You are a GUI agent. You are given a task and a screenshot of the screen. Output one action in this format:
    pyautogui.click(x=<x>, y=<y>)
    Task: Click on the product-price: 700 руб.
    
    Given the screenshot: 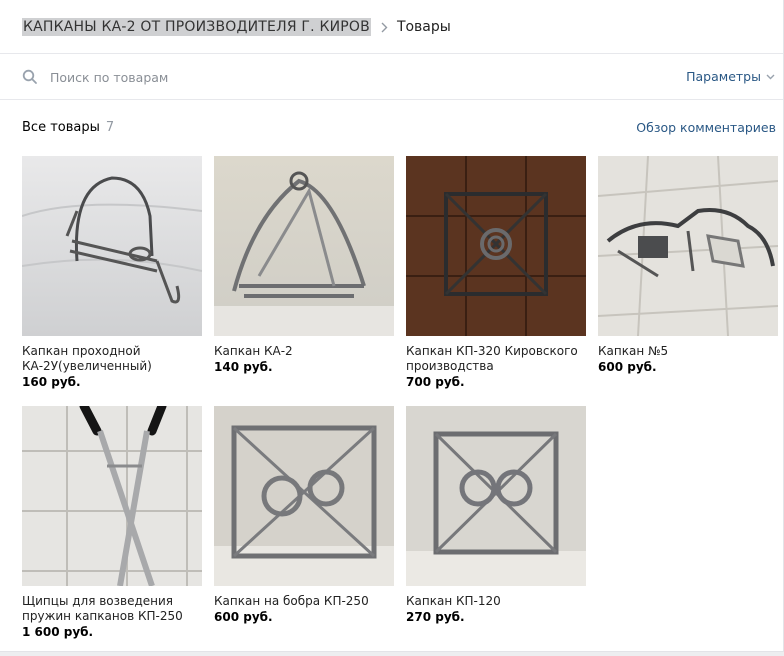 What is the action you would take?
    pyautogui.click(x=435, y=382)
    